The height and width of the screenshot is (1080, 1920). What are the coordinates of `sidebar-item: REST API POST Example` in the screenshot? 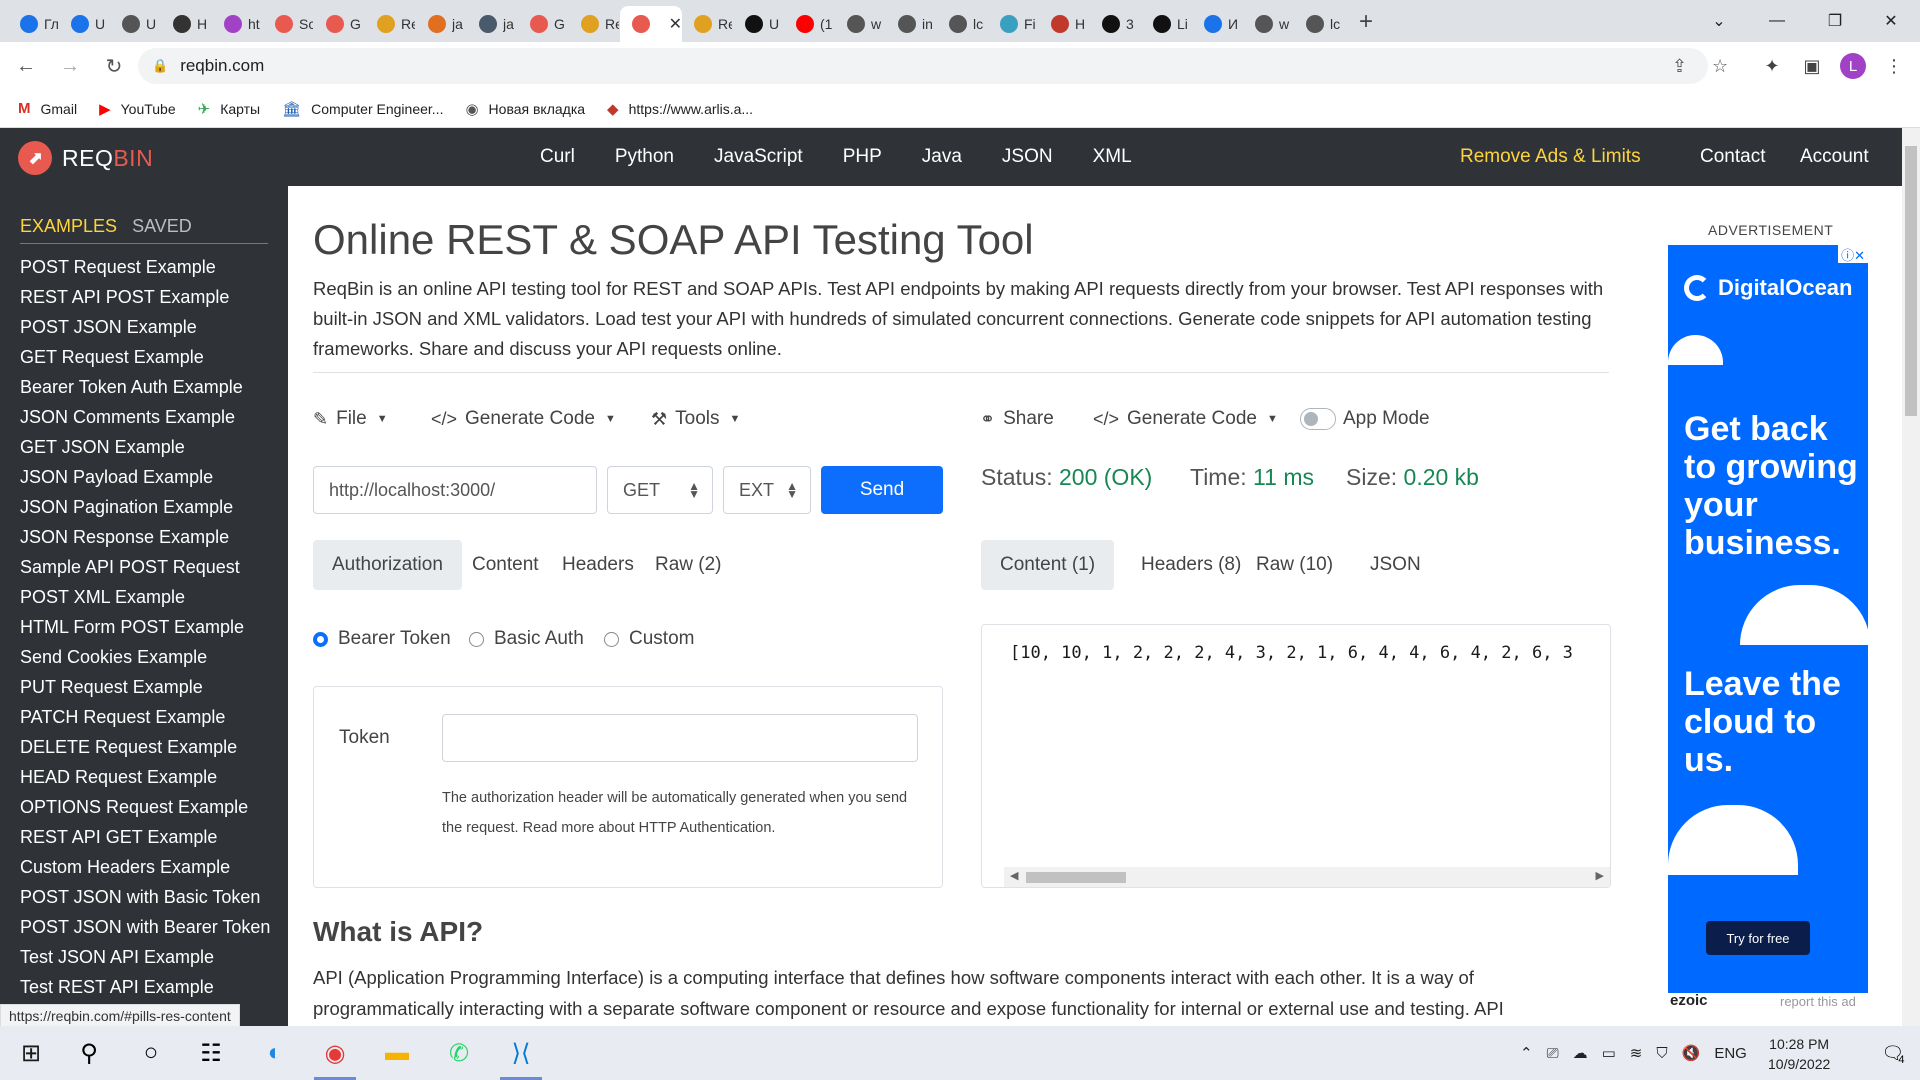 It's located at (144, 297).